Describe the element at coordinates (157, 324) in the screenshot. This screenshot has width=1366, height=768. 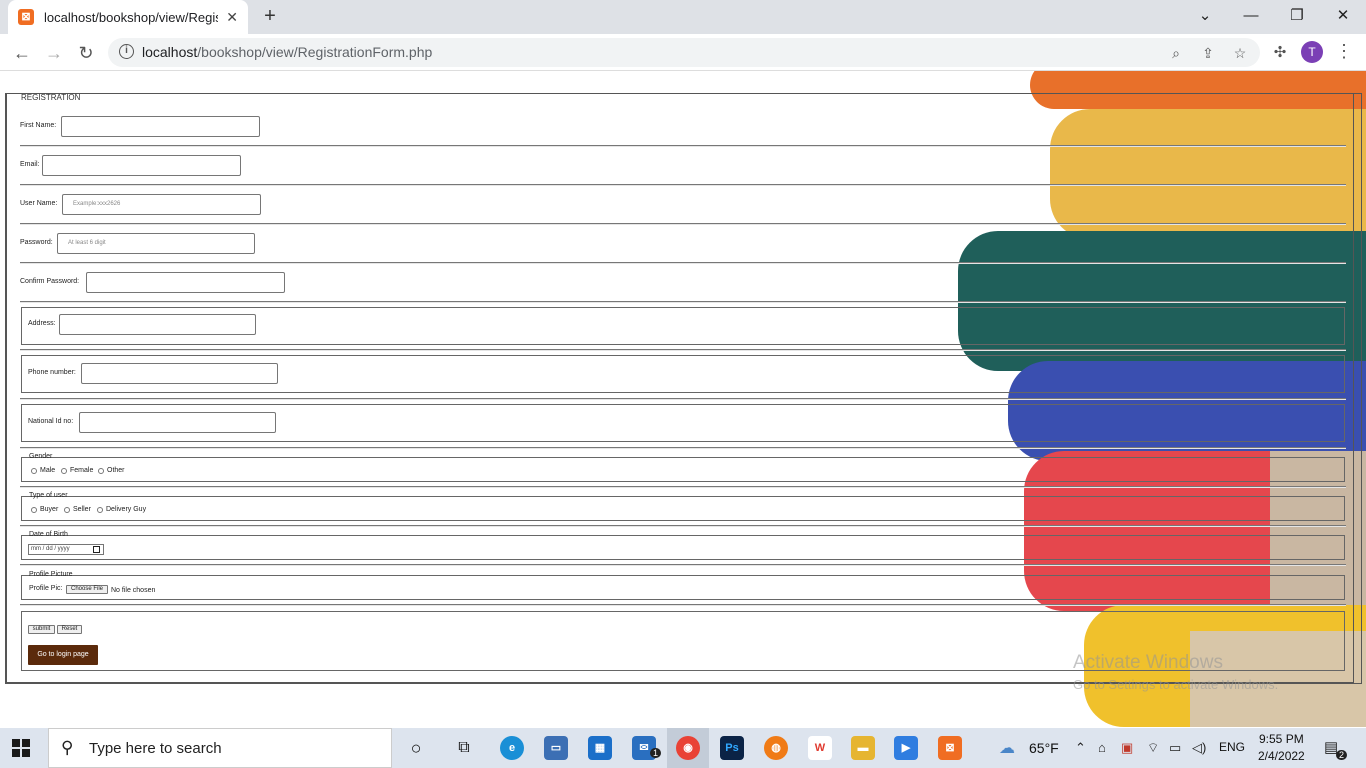
I see `address-input` at that location.